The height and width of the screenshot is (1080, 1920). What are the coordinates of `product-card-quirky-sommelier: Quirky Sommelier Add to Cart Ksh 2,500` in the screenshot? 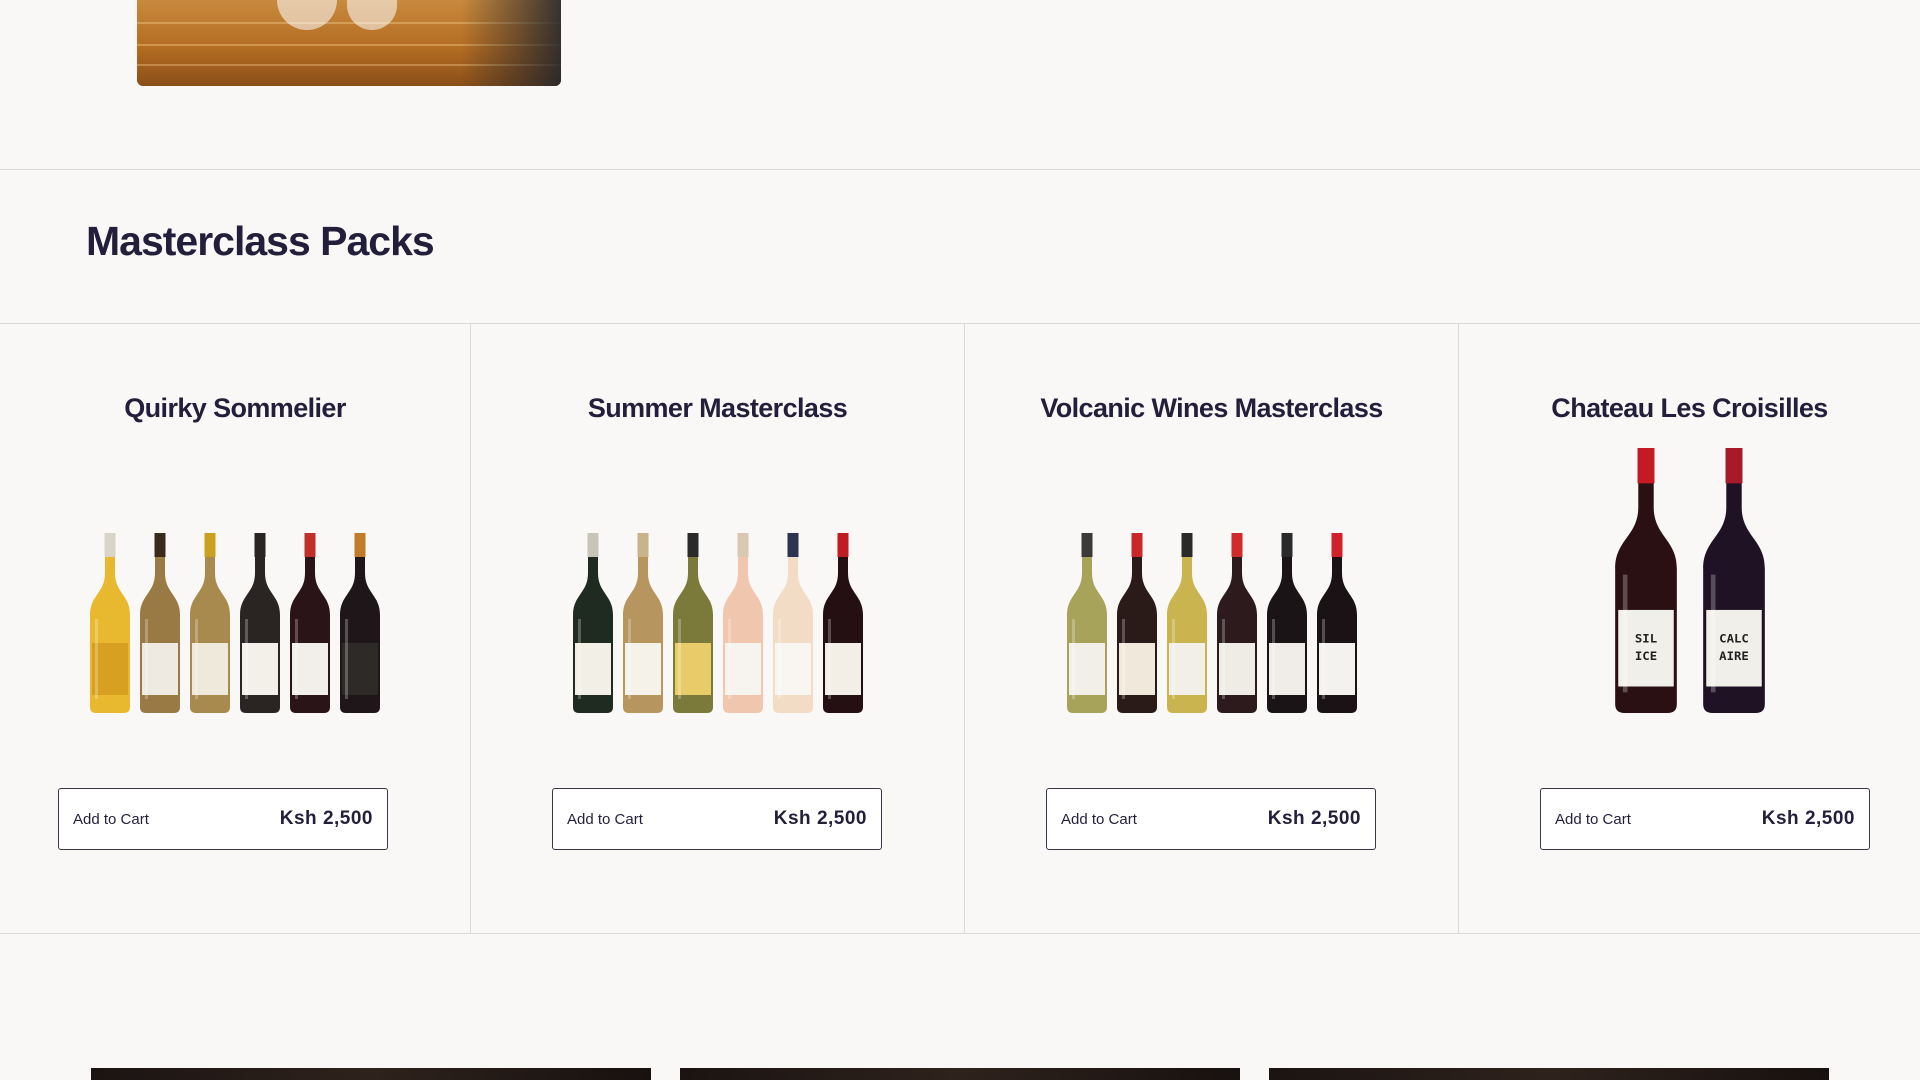 It's located at (235, 628).